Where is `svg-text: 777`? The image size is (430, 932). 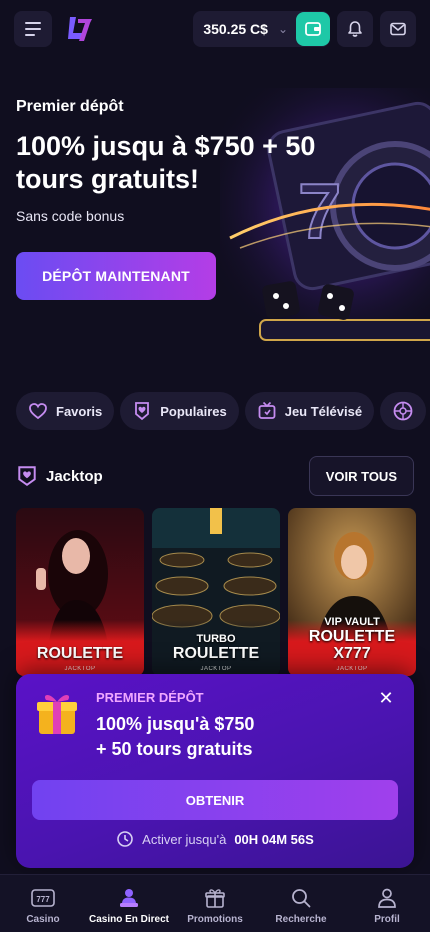 svg-text: 777 is located at coordinates (43, 899).